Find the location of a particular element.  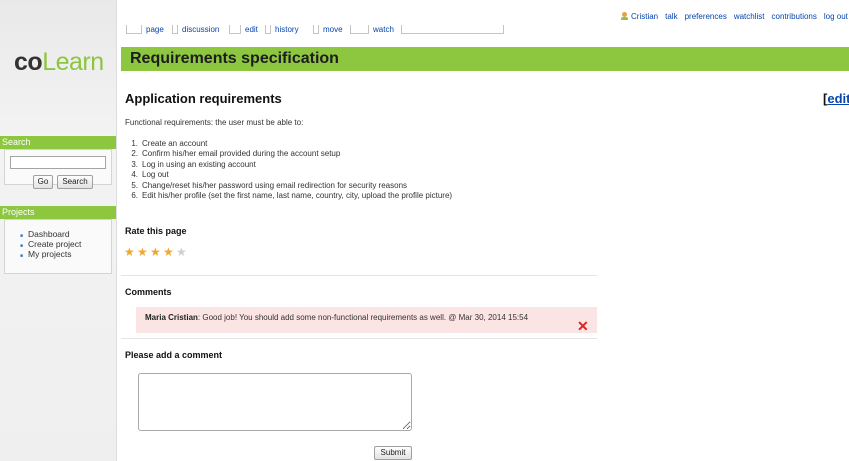

list-number: 2. is located at coordinates (134, 154).